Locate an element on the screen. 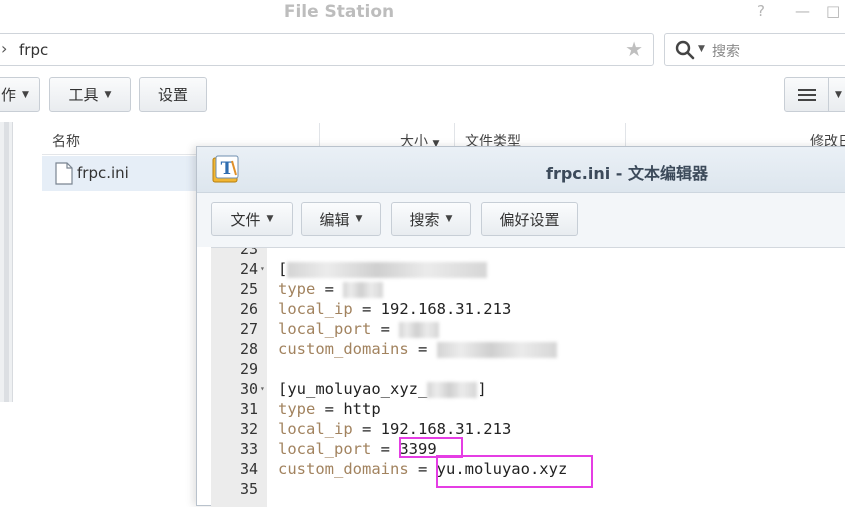 The image size is (845, 507). search-input: ▼ 搜索 is located at coordinates (754, 49).